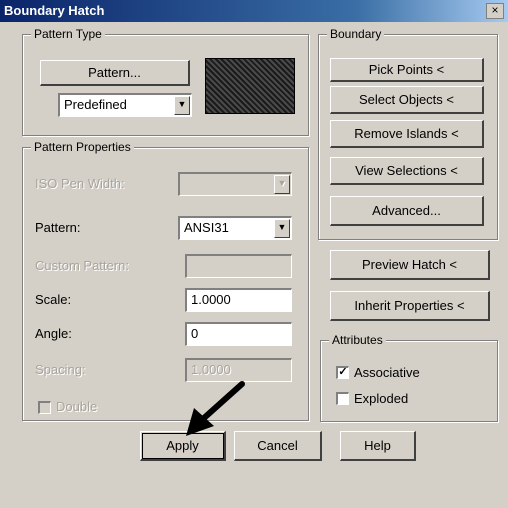 Image resolution: width=508 pixels, height=508 pixels. I want to click on double-checkbox, so click(44, 407).